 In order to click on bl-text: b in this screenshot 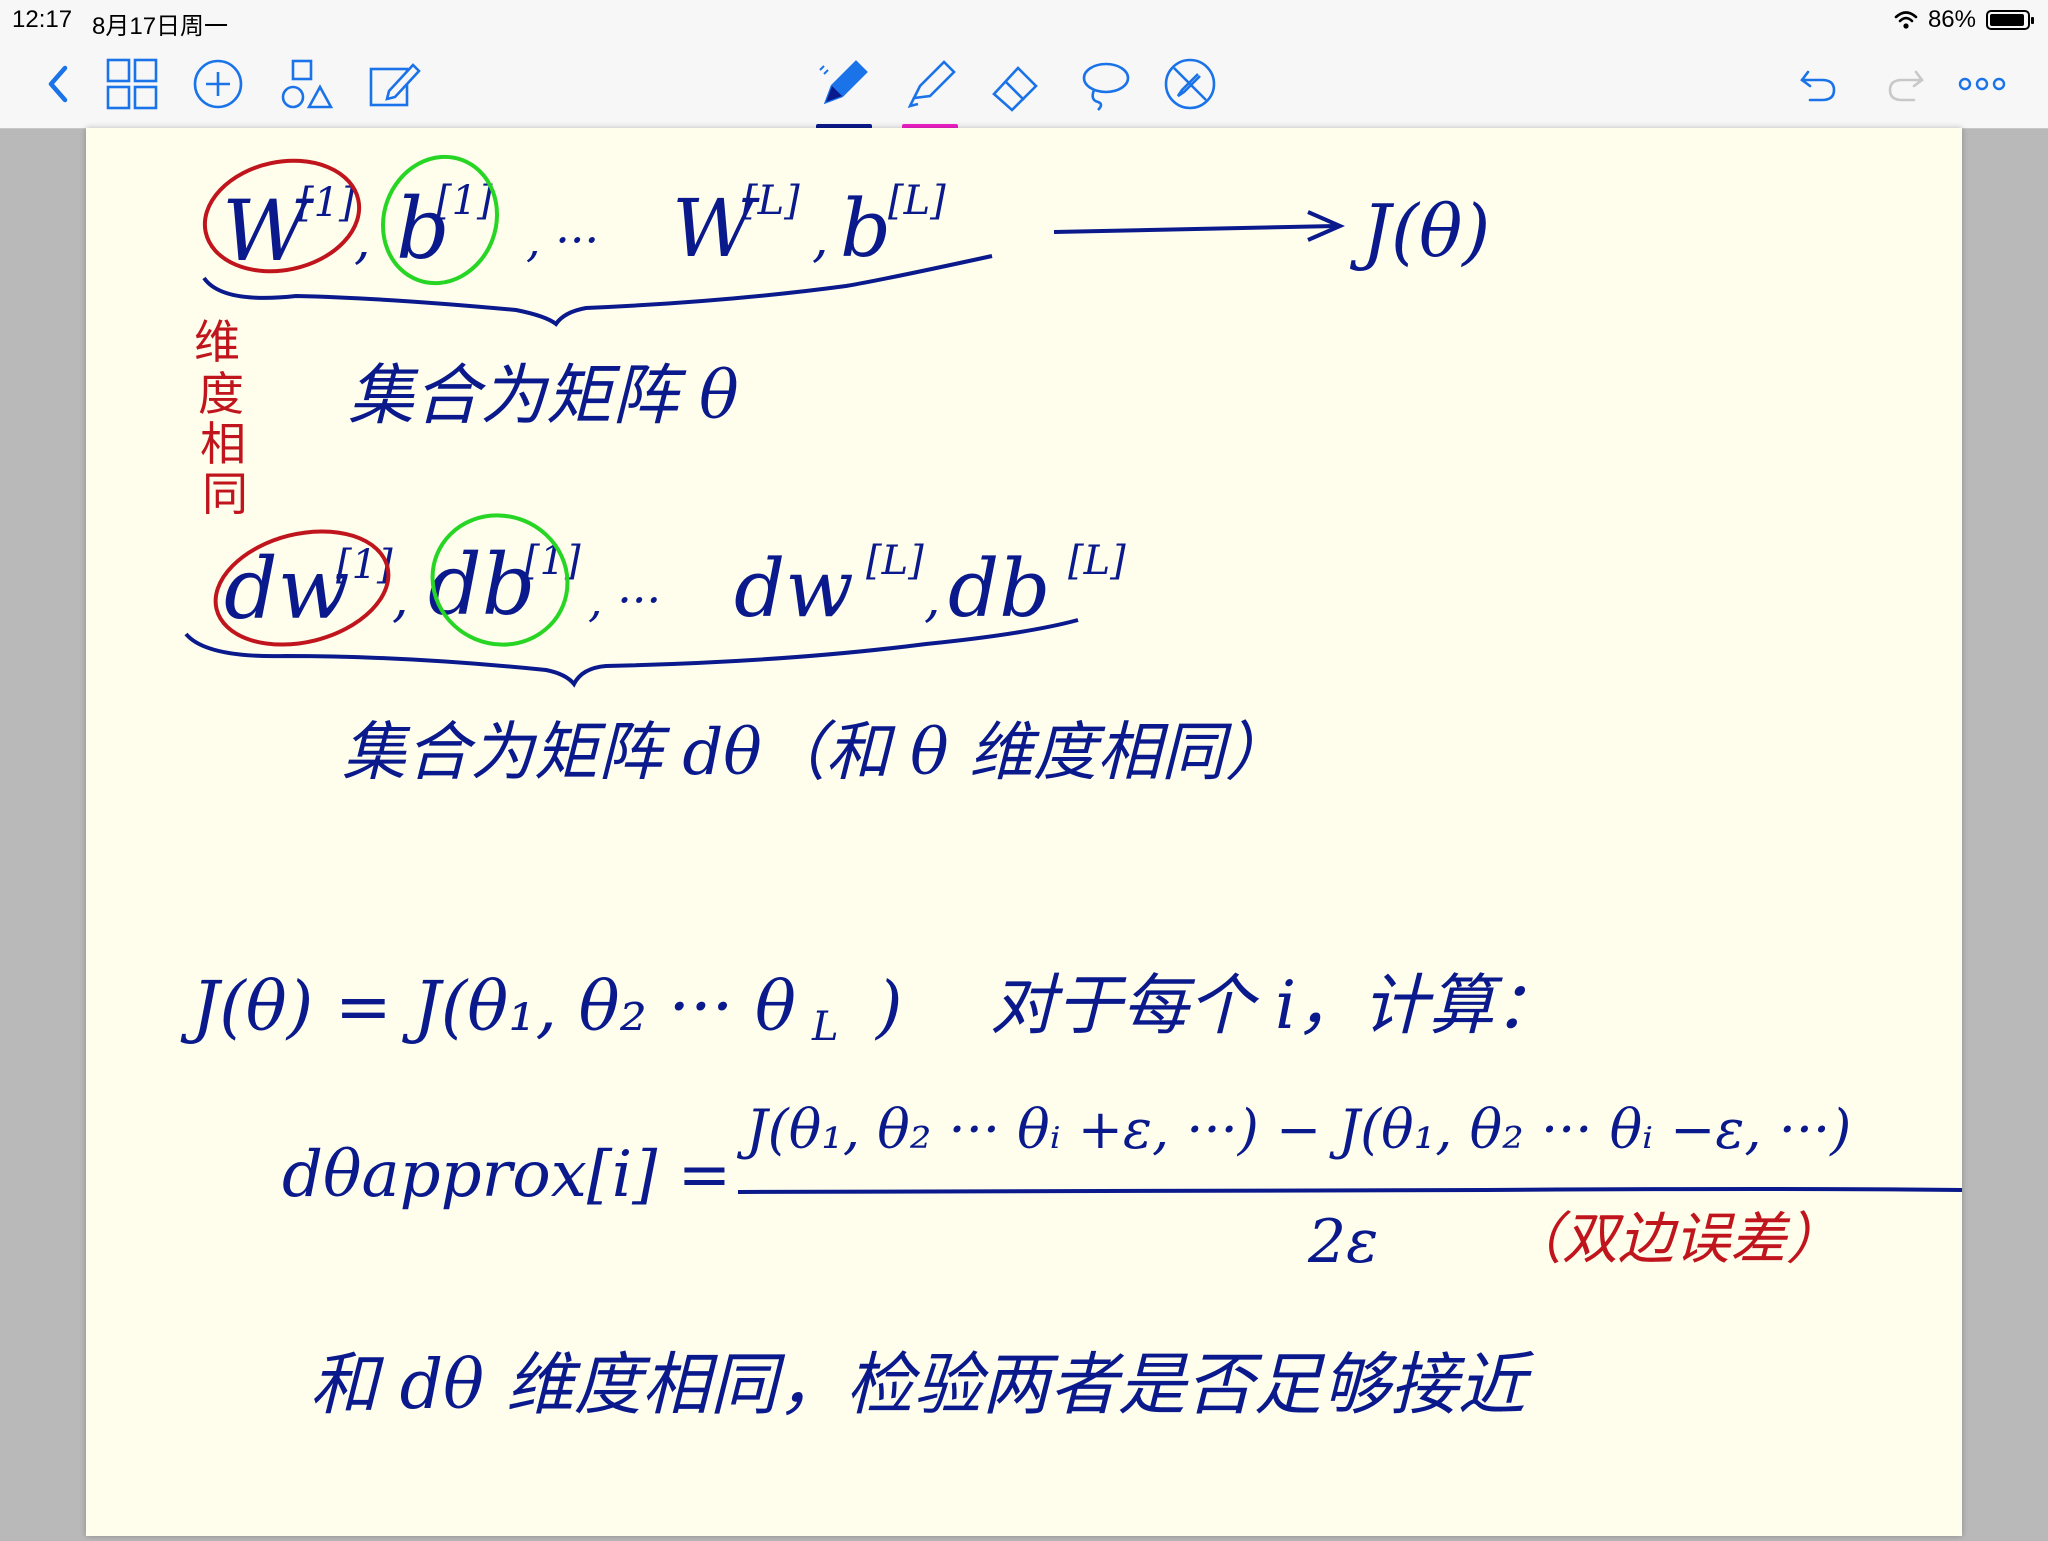, I will do `click(865, 228)`.